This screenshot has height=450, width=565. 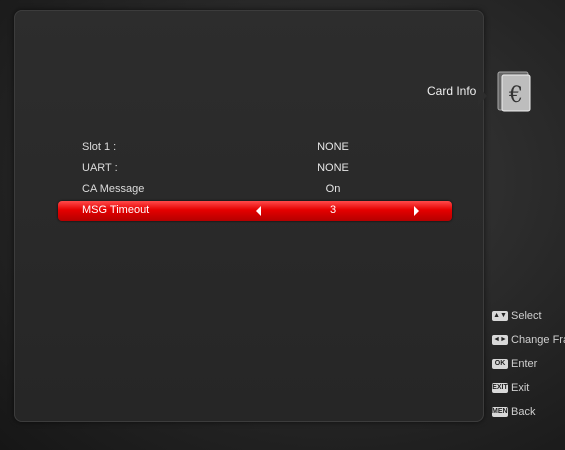 I want to click on help-label: Exit, so click(x=520, y=388).